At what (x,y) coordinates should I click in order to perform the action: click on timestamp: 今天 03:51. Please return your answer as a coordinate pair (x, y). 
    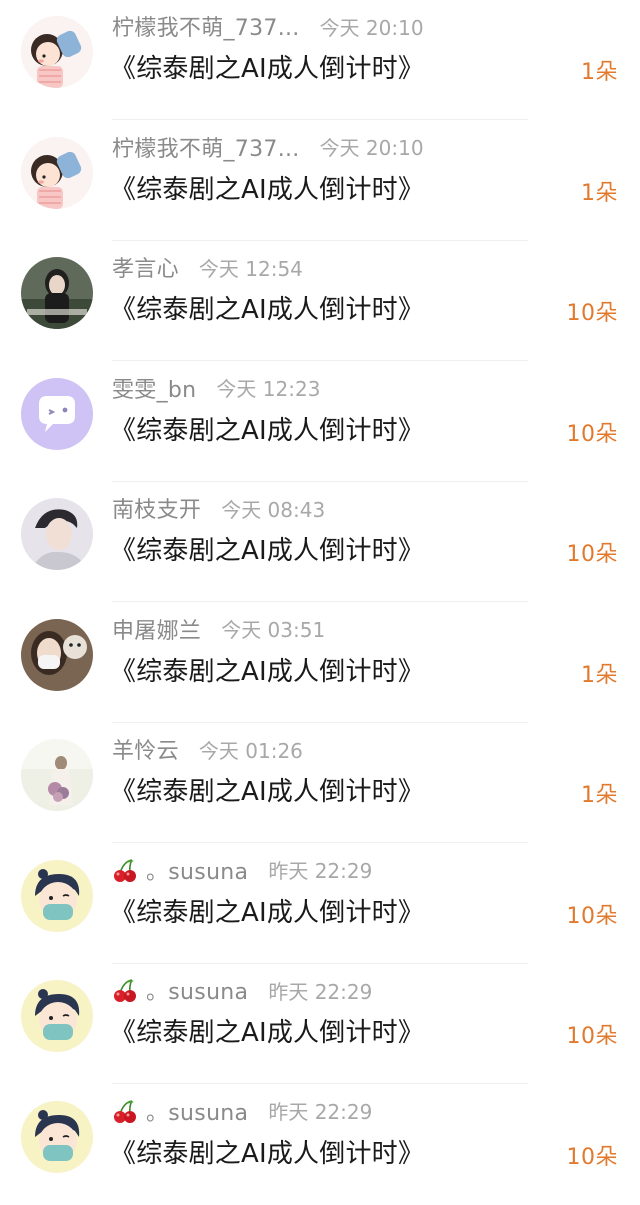
    Looking at the image, I should click on (273, 630).